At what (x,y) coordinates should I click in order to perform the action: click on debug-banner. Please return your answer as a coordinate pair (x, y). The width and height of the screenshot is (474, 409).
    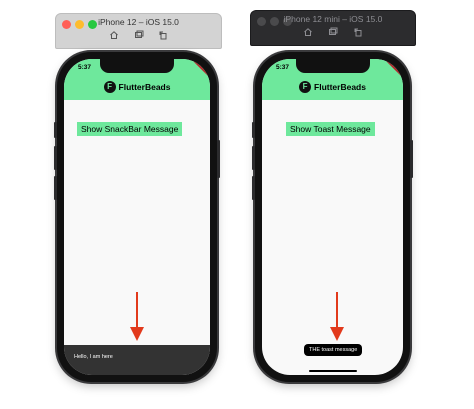
    Looking at the image, I should click on (393, 69).